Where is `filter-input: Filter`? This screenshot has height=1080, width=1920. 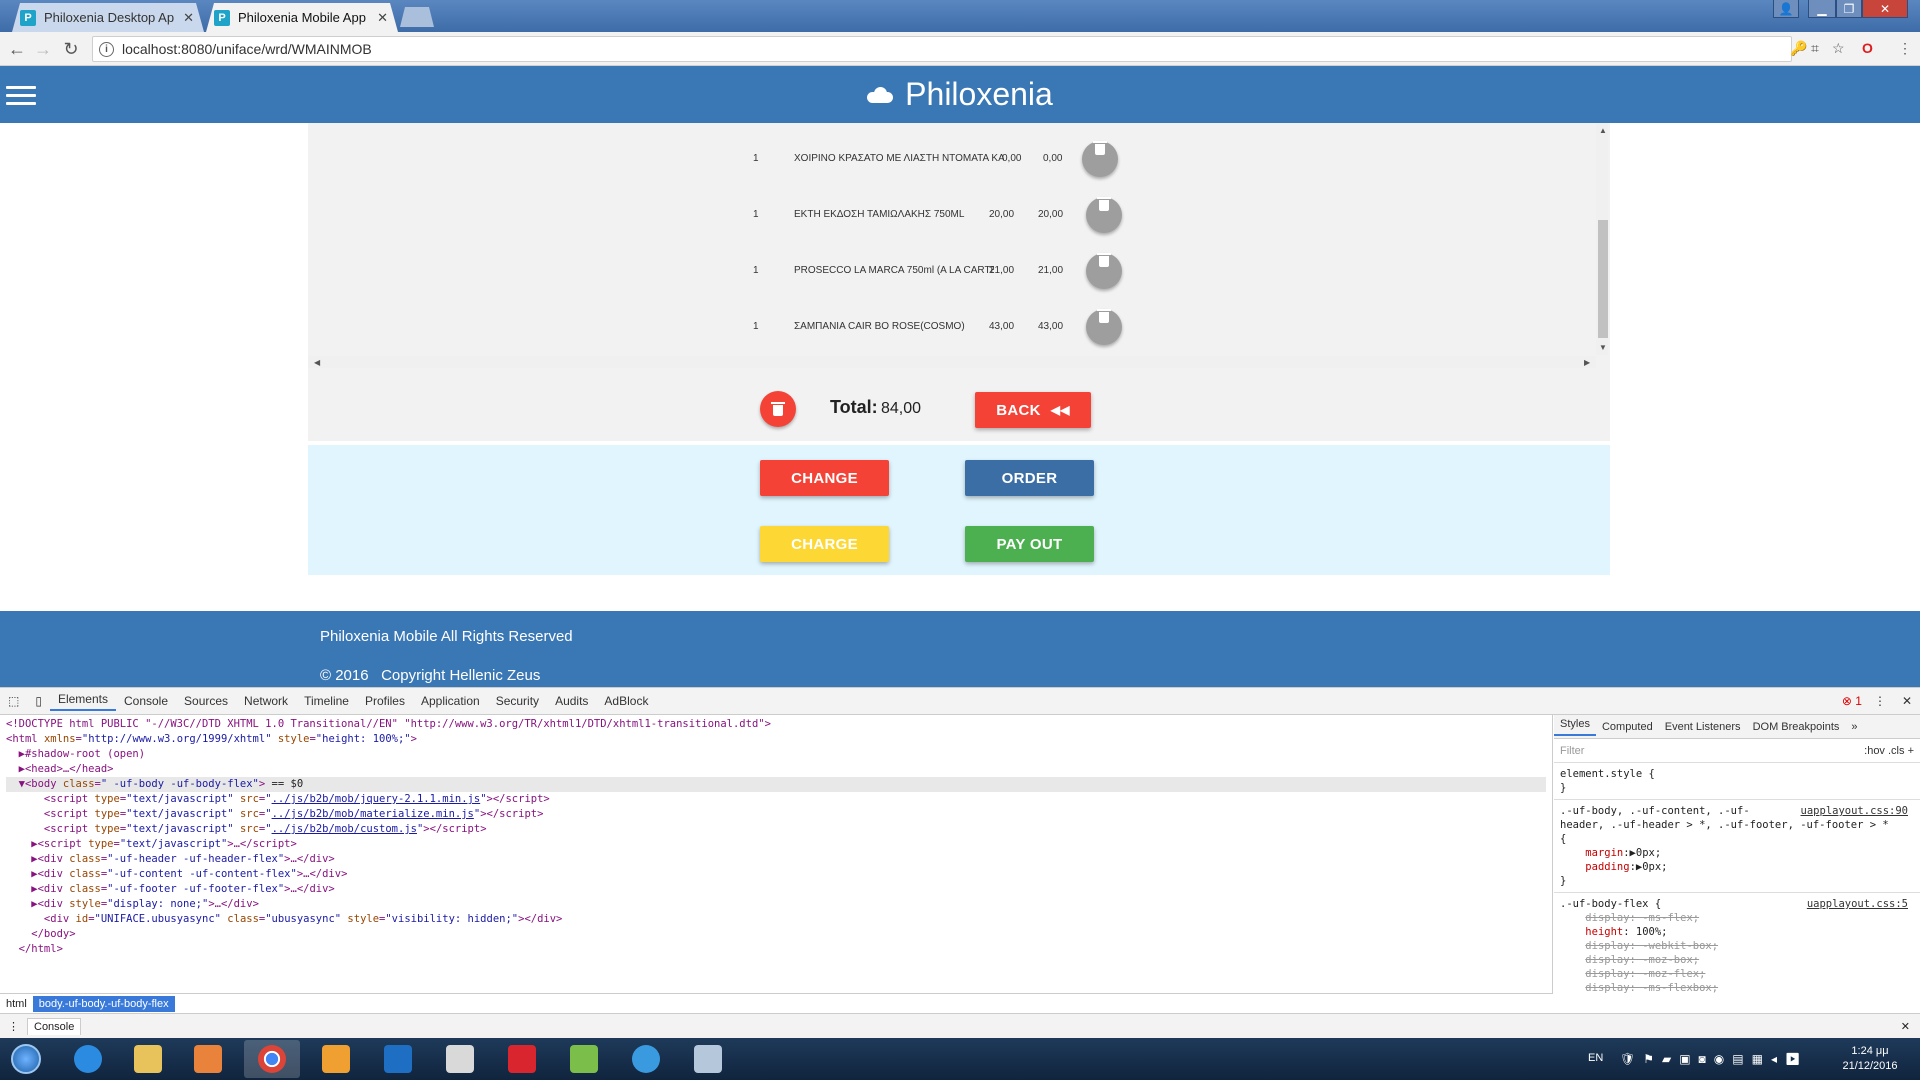
filter-input: Filter is located at coordinates (1572, 751).